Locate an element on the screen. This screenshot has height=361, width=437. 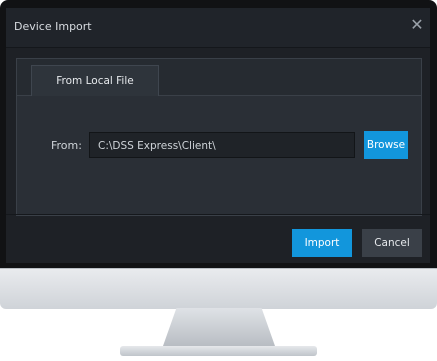
close-icon: ✕ is located at coordinates (417, 25).